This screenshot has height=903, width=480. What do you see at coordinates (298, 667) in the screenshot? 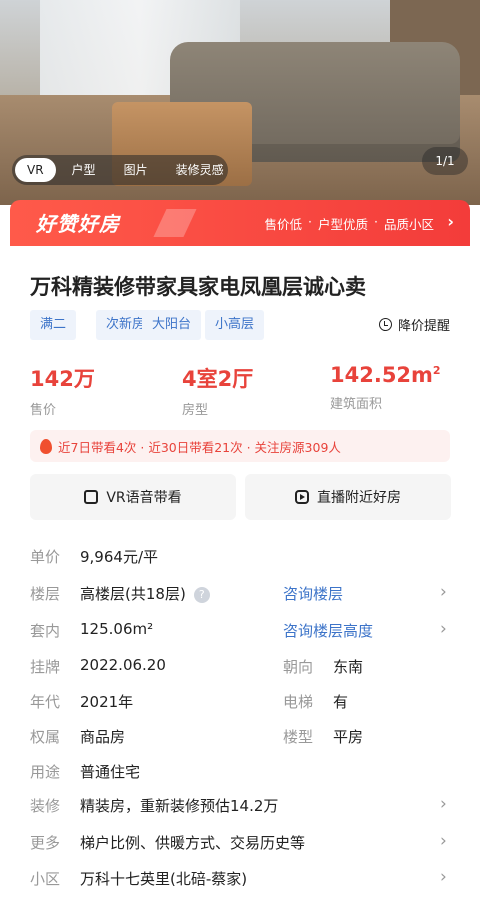
I see `detail-key: 朝向` at bounding box center [298, 667].